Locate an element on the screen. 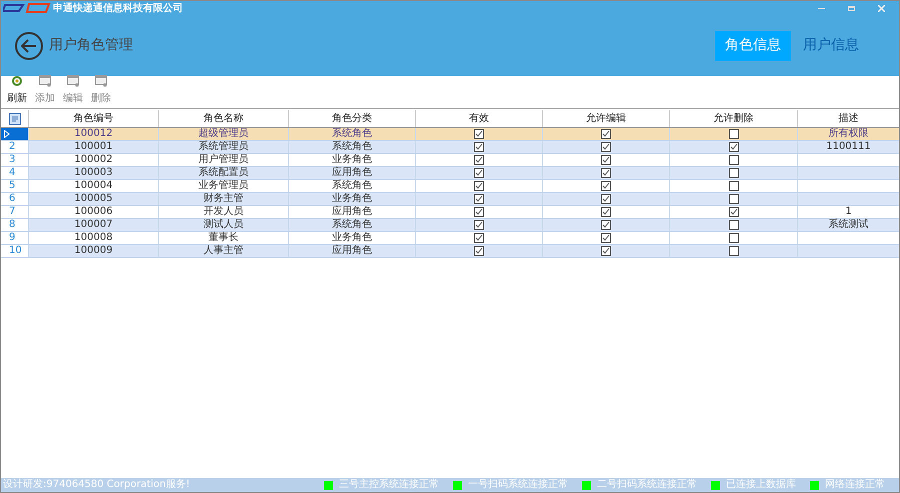 The width and height of the screenshot is (900, 493). table-row: 7 100006 开发人员 应用角色 1 is located at coordinates (450, 212).